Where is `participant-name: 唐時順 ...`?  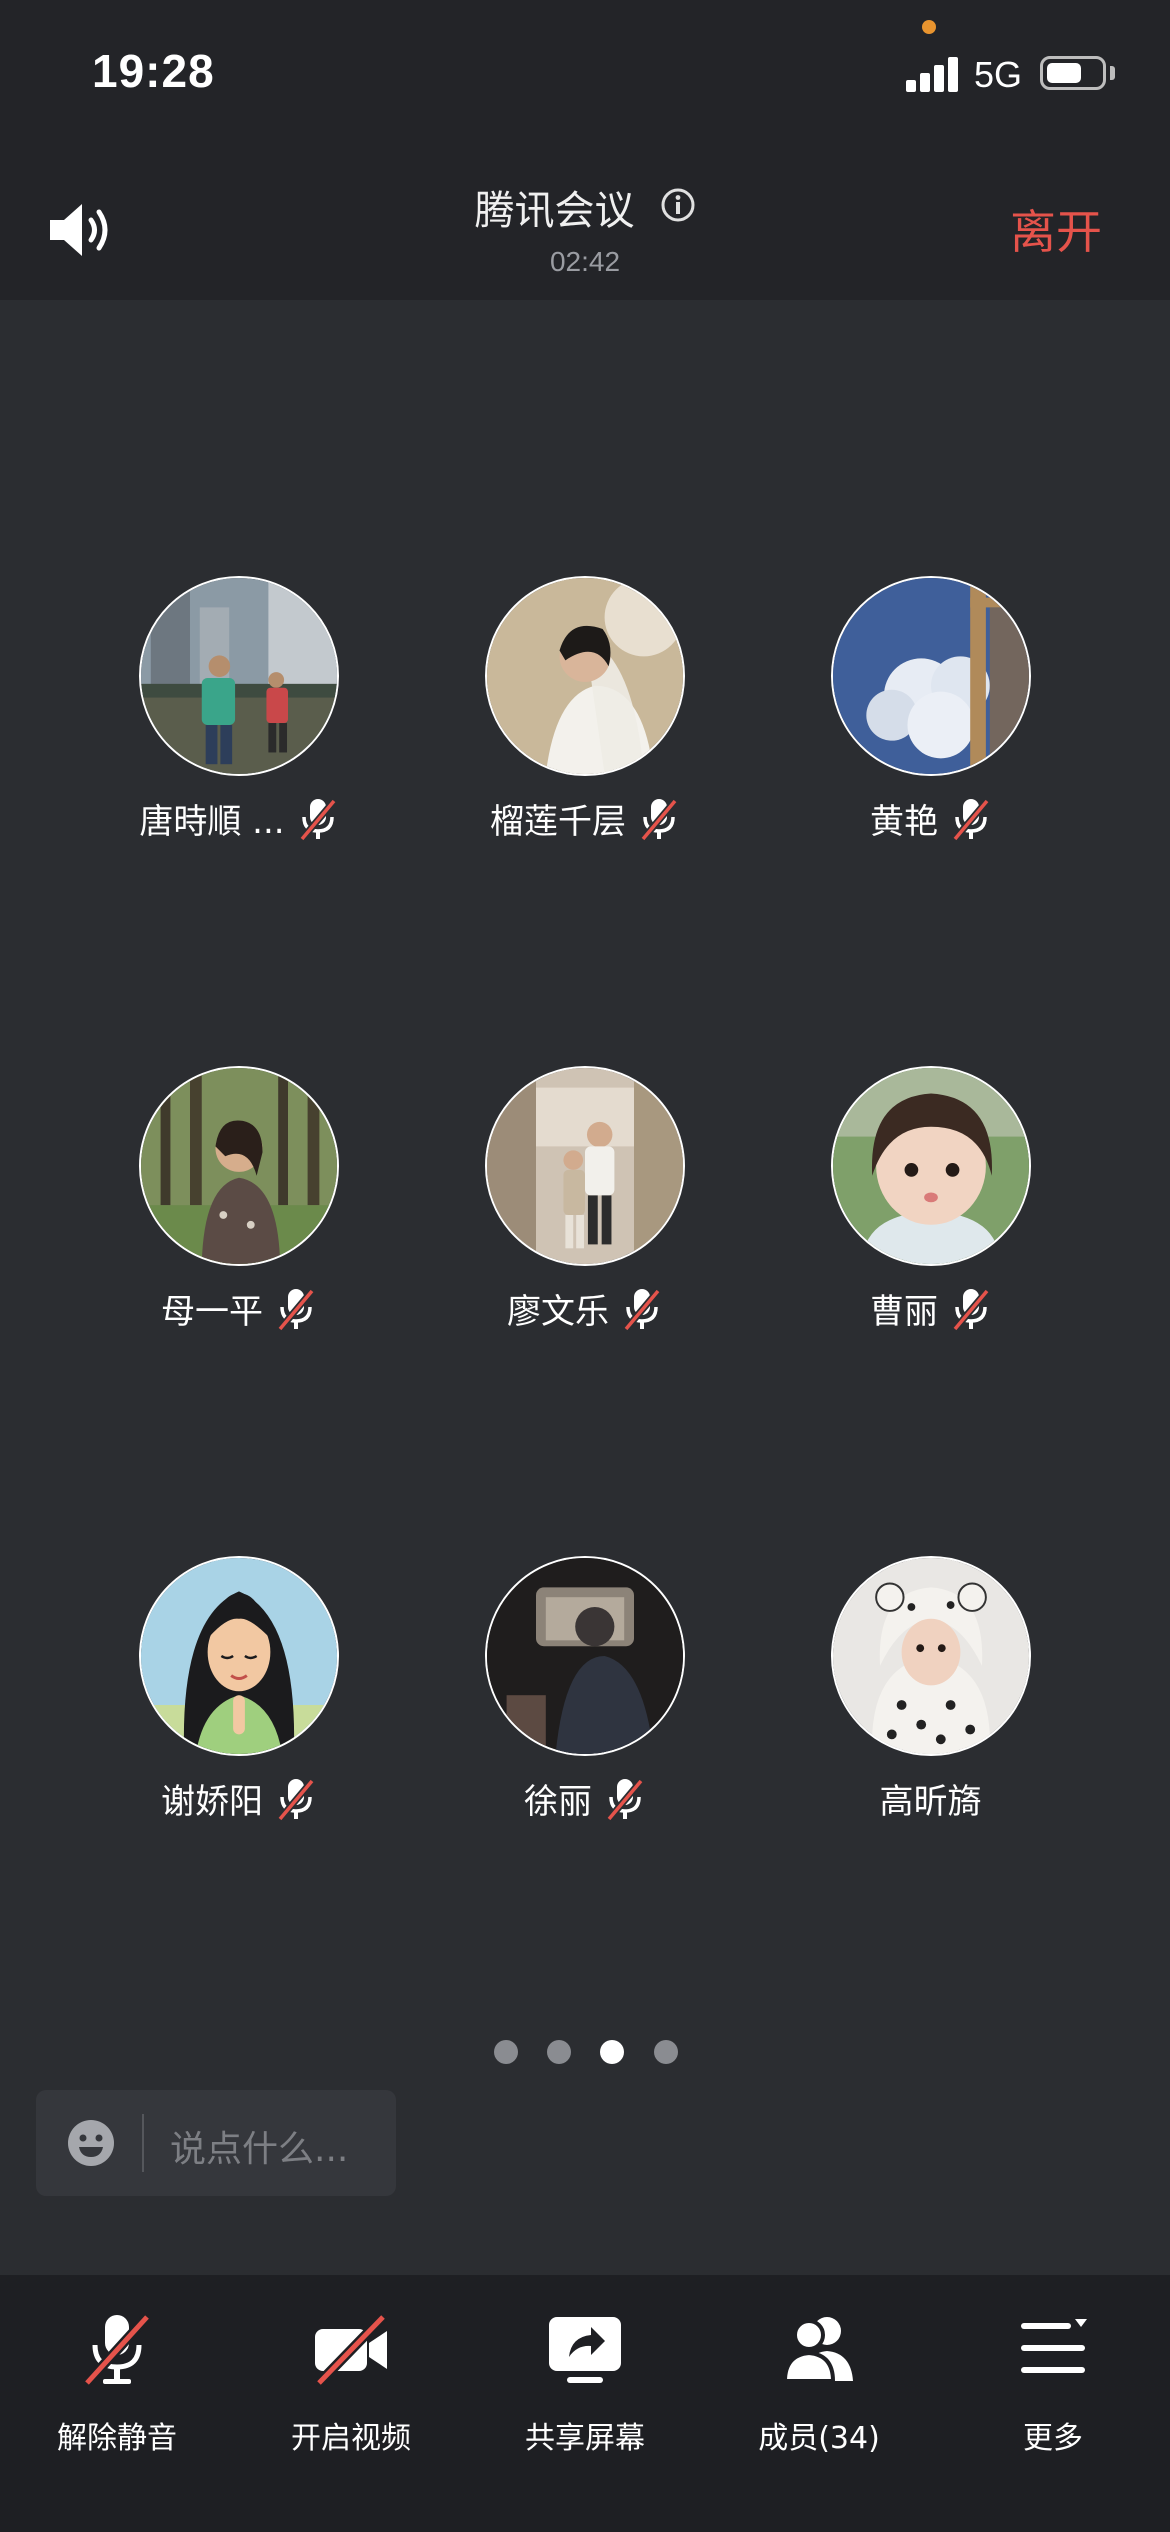
participant-name: 唐時順 ... is located at coordinates (212, 822).